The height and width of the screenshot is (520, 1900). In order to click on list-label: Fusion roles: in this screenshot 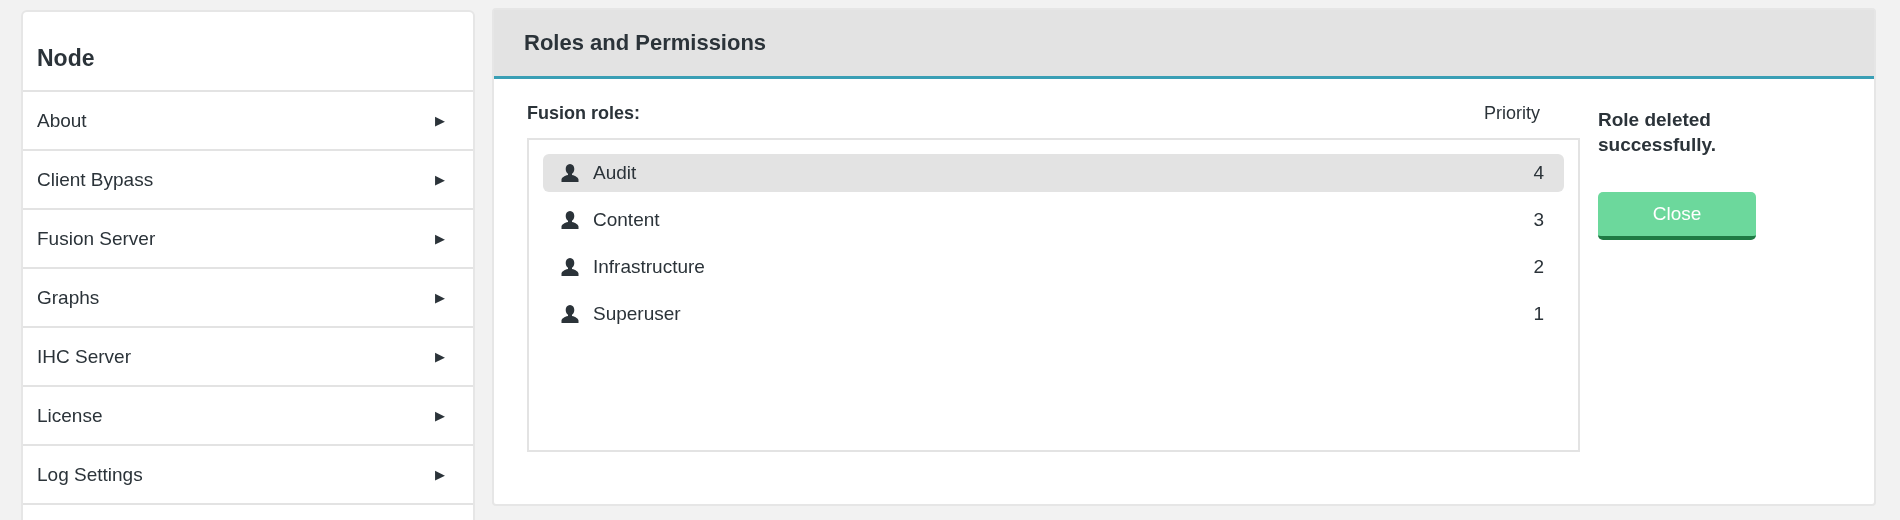, I will do `click(583, 113)`.